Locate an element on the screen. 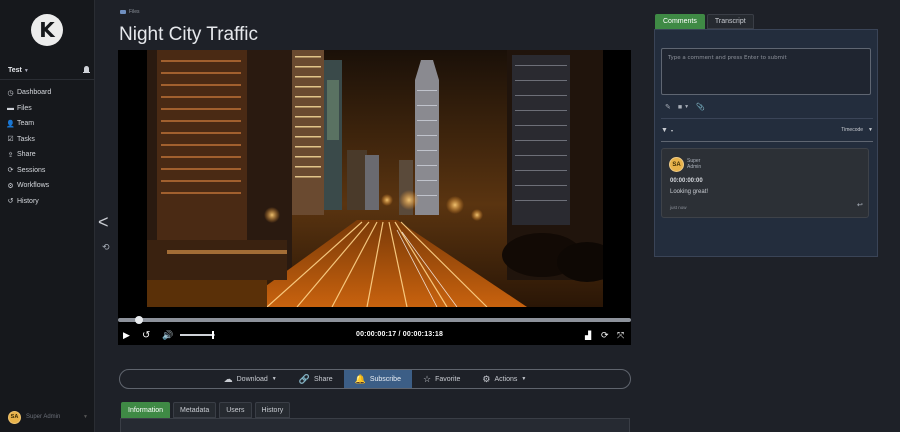  sidebar-item-label: Dashboard is located at coordinates (34, 93).